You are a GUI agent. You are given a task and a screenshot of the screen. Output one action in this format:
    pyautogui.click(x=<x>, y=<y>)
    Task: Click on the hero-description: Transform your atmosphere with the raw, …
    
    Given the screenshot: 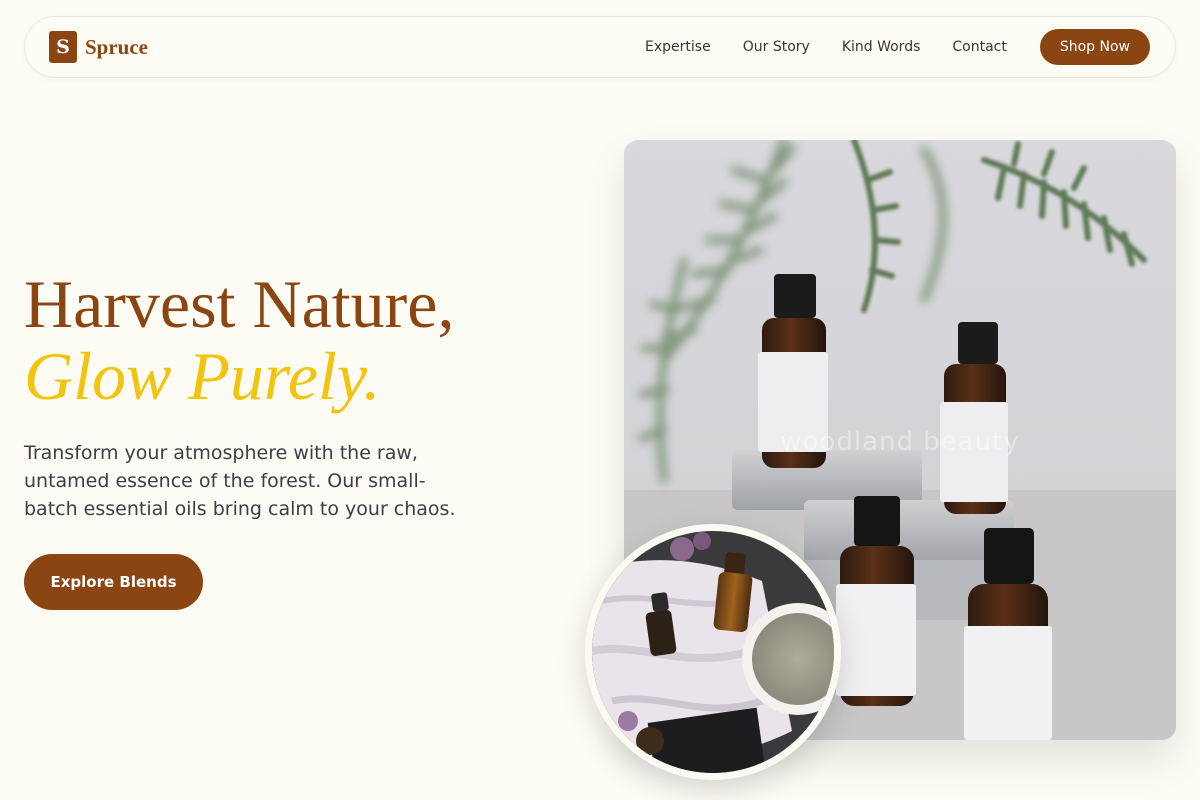 What is the action you would take?
    pyautogui.click(x=240, y=481)
    